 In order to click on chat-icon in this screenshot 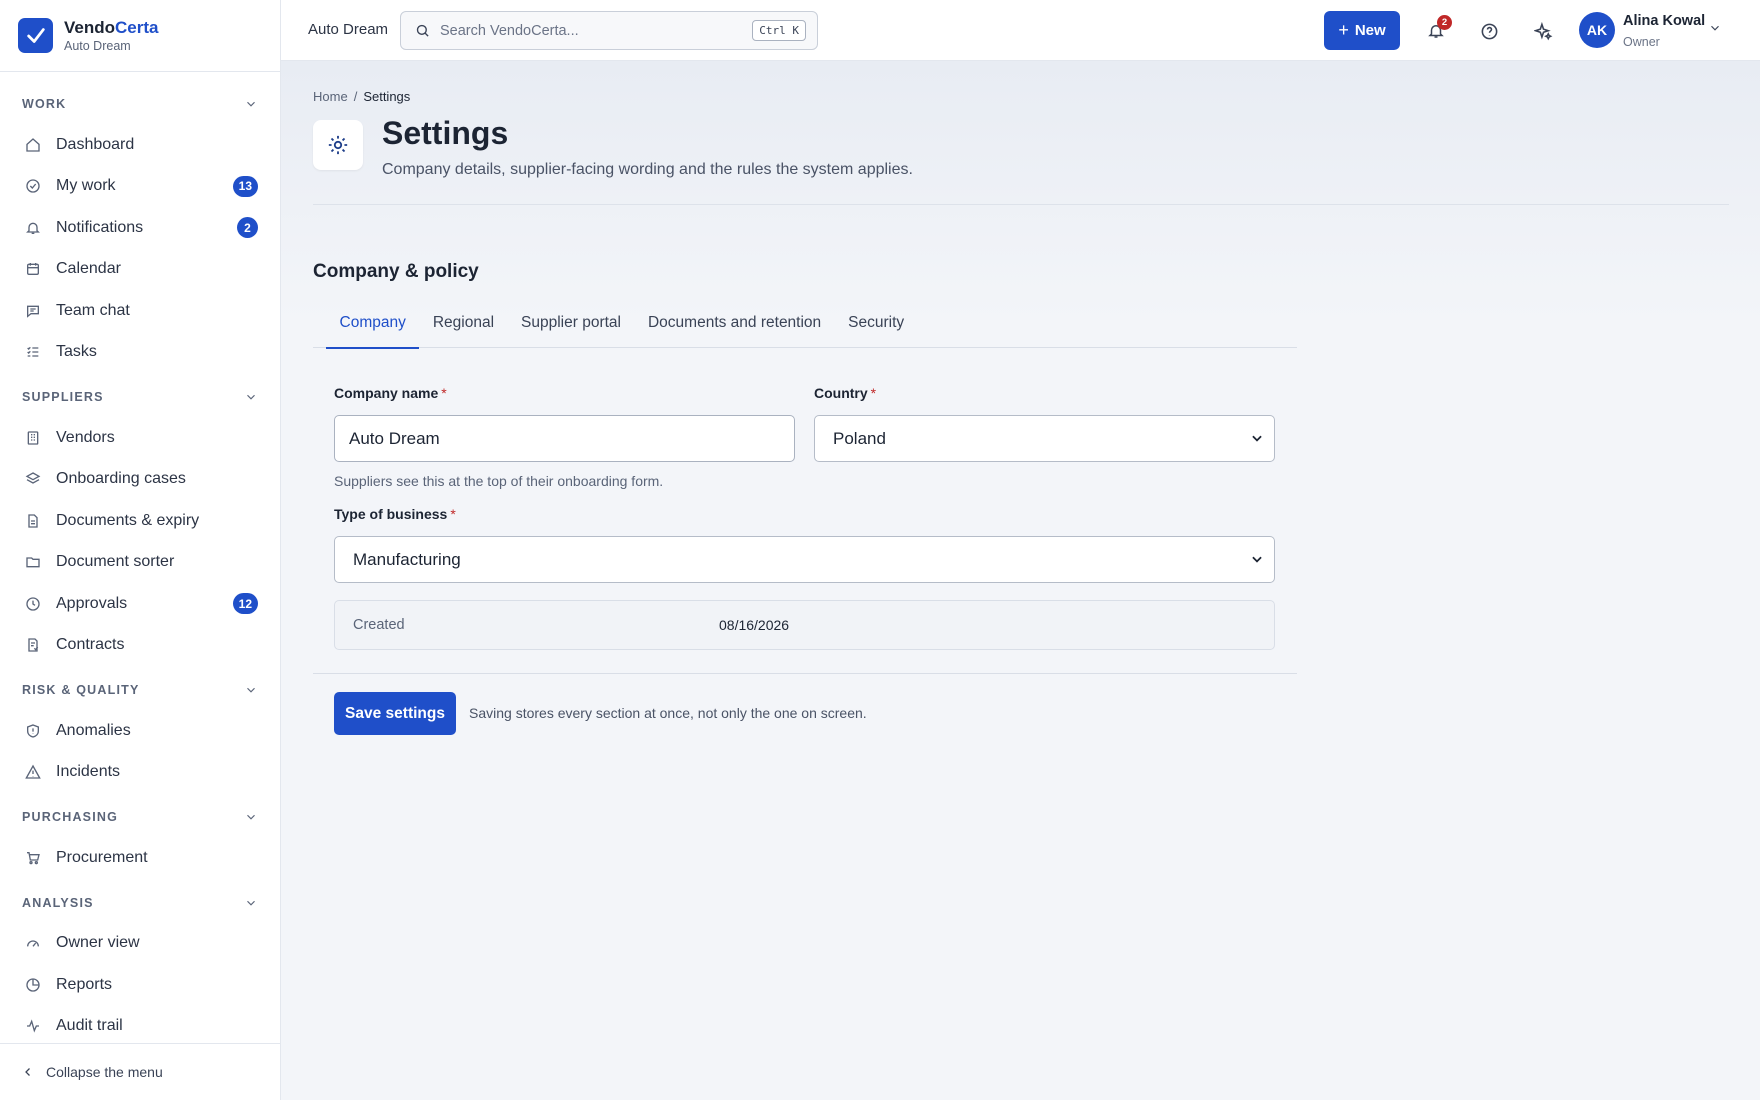, I will do `click(33, 311)`.